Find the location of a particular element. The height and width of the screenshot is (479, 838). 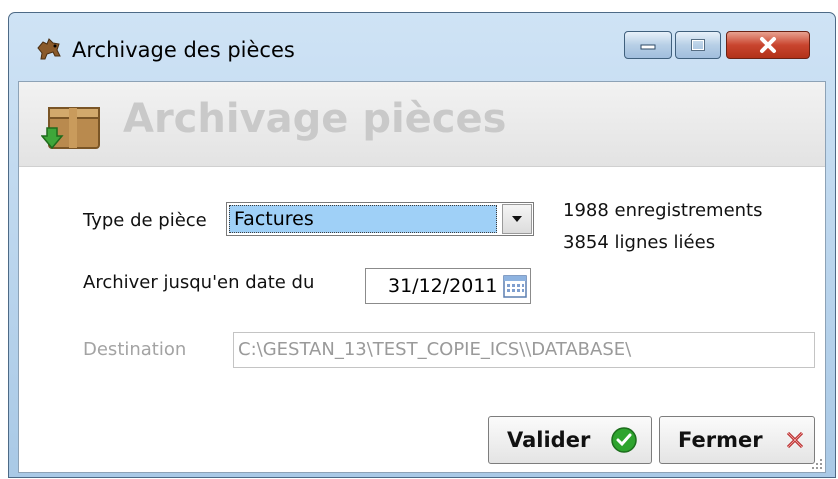

type-label: Type de pièce is located at coordinates (145, 220).